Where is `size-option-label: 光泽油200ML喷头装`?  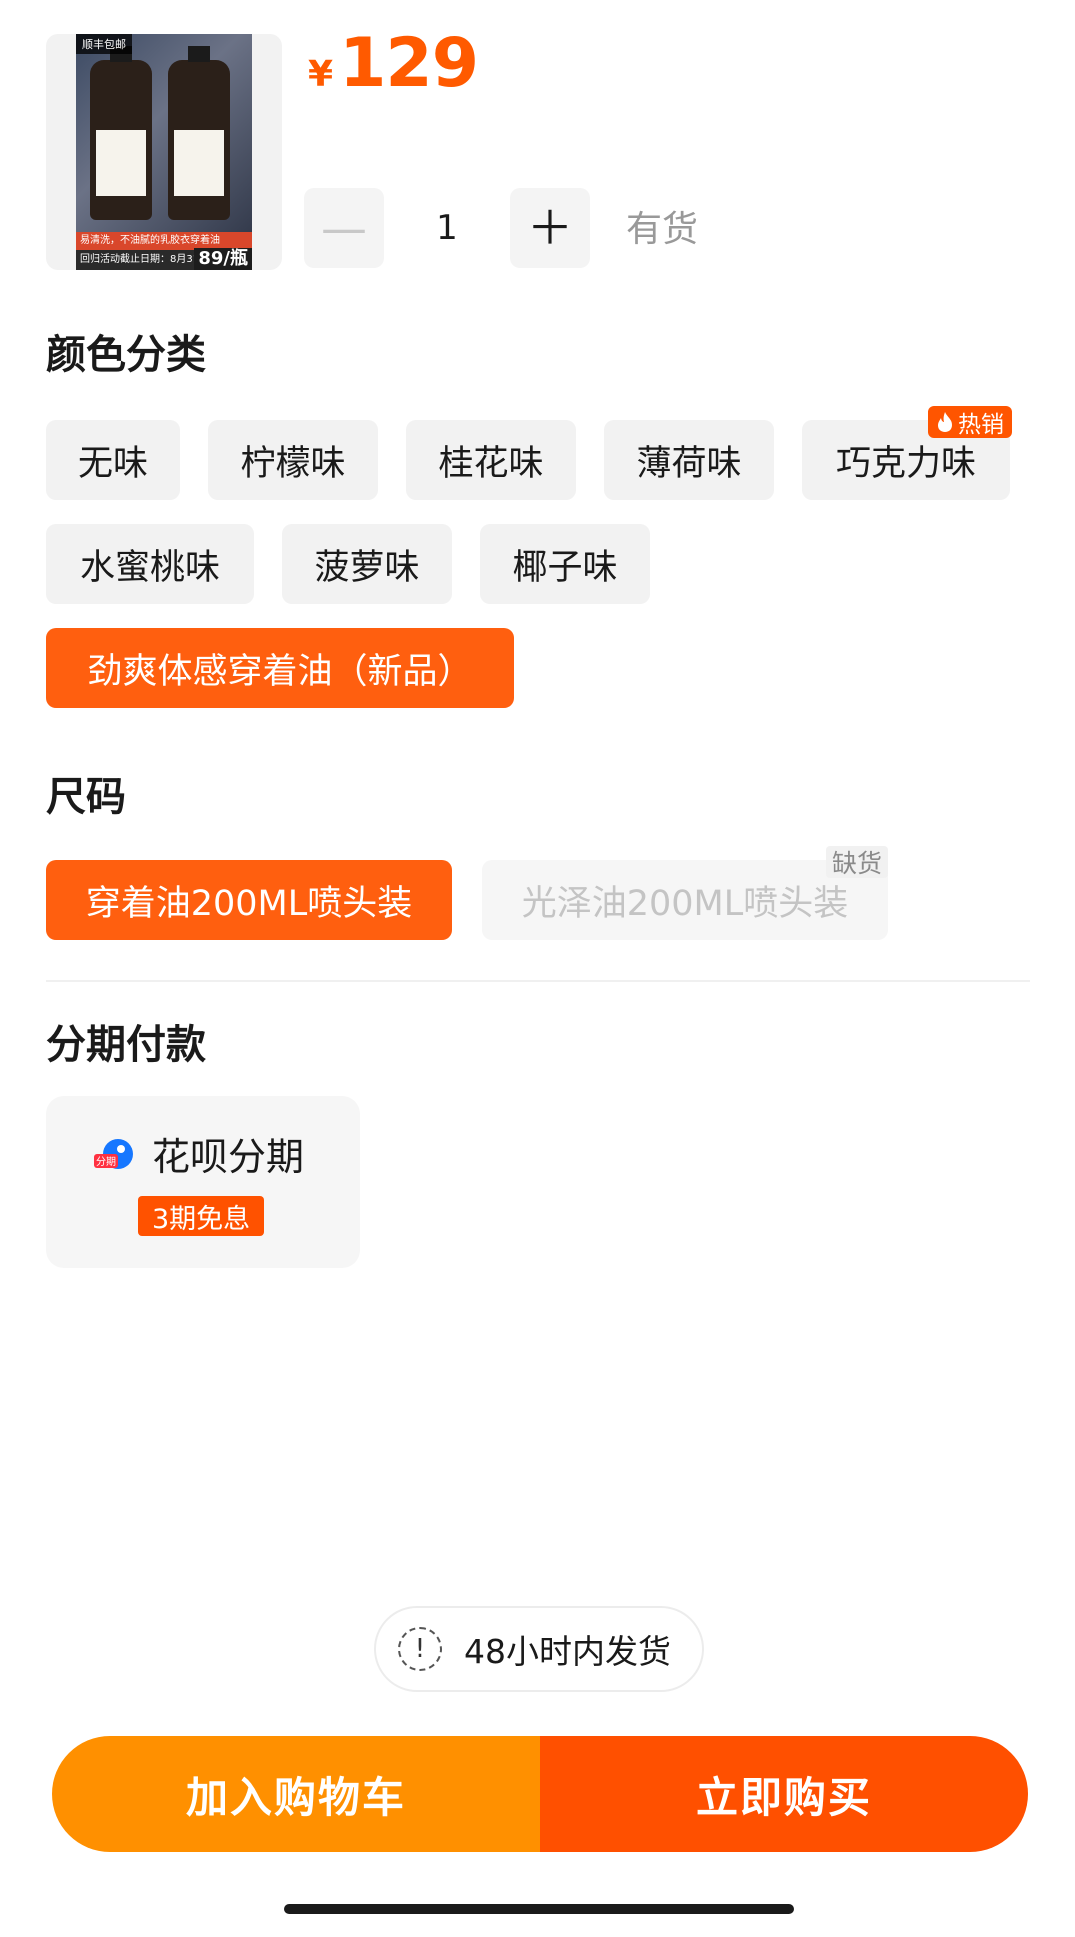 size-option-label: 光泽油200ML喷头装 is located at coordinates (685, 903).